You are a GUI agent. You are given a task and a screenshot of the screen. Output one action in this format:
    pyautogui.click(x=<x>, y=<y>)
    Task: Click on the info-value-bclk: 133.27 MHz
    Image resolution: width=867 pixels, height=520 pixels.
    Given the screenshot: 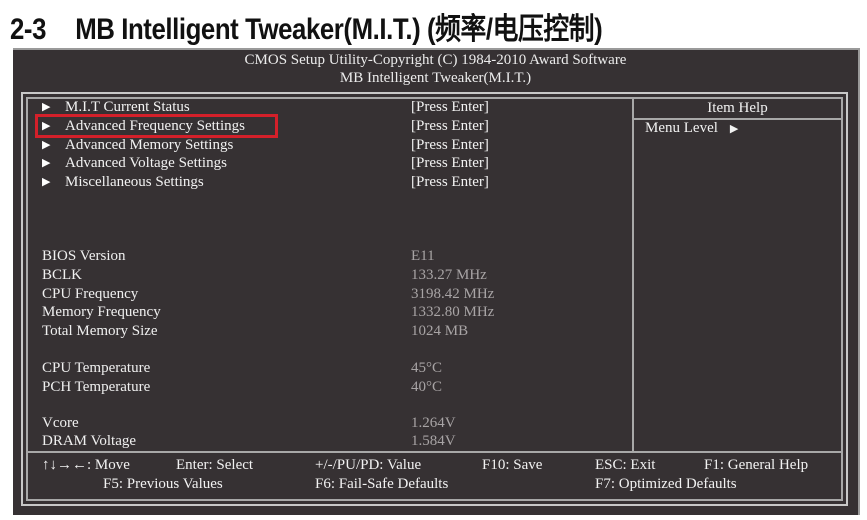 What is the action you would take?
    pyautogui.click(x=449, y=275)
    